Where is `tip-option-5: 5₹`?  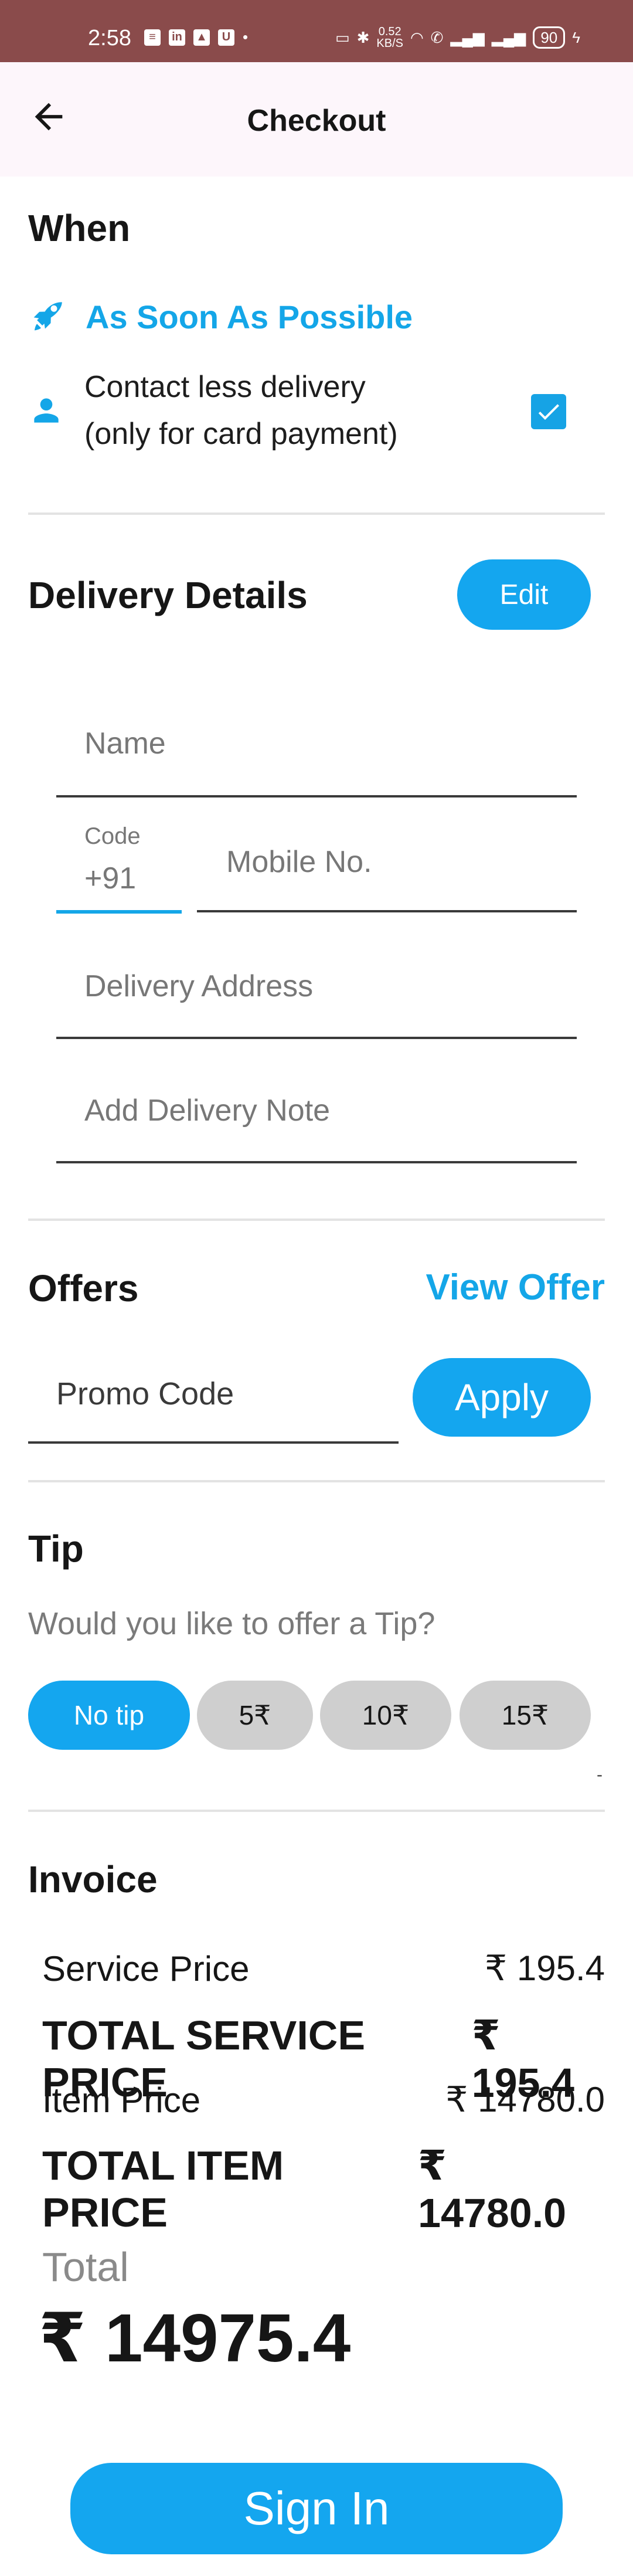
tip-option-5: 5₹ is located at coordinates (255, 1715).